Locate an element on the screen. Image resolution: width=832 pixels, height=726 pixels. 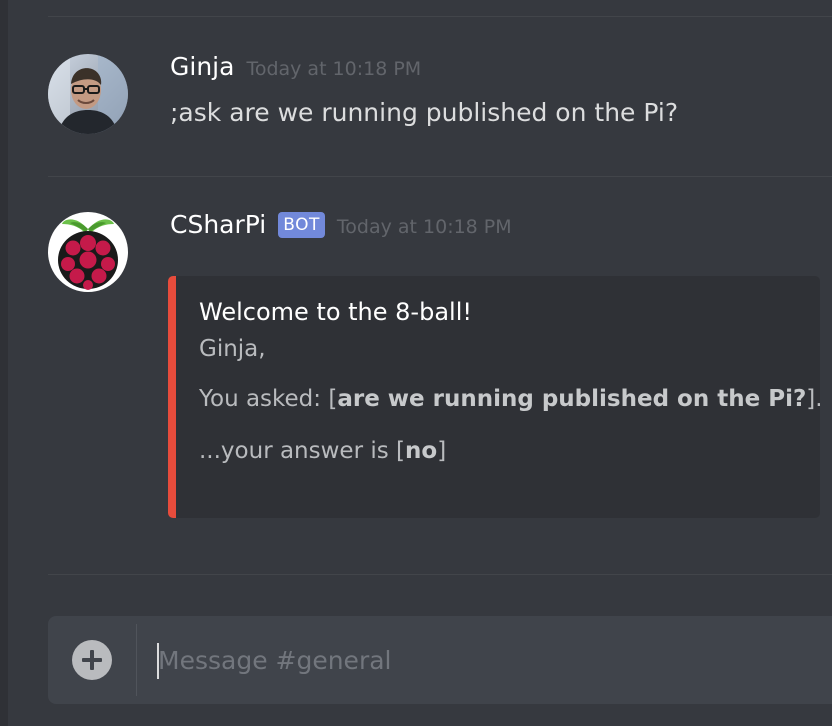
channel-sidebar-edge is located at coordinates (4, 363).